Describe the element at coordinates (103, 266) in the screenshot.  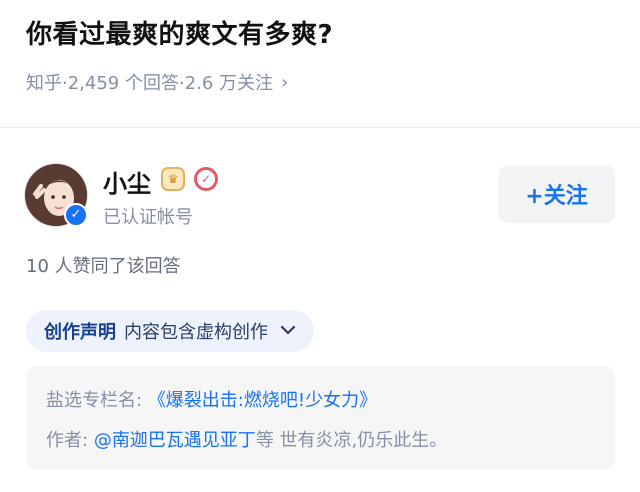
I see `vote-count: 10 人赞同了该回答` at that location.